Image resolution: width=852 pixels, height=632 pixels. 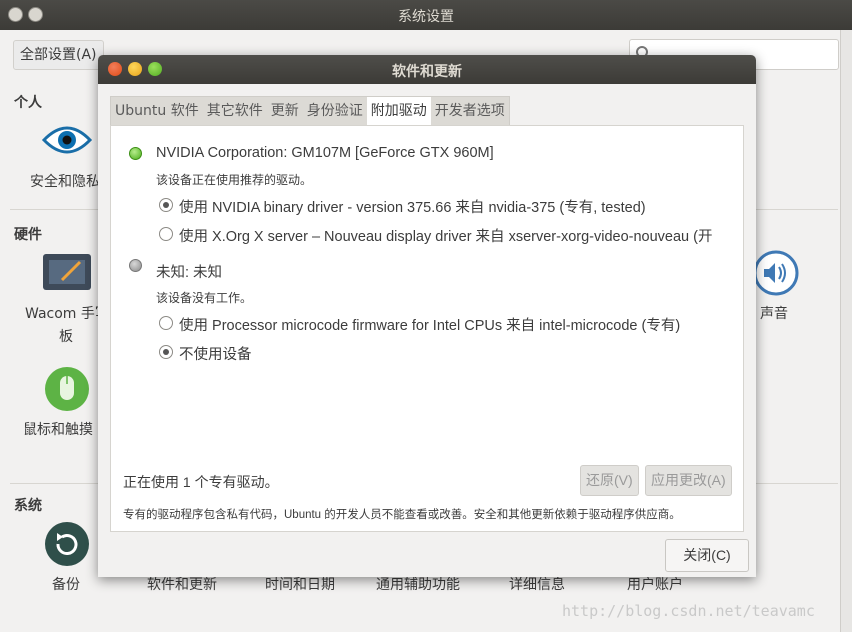 I want to click on item-mouse-touchpad: 鼠标和触摸, so click(x=58, y=429).